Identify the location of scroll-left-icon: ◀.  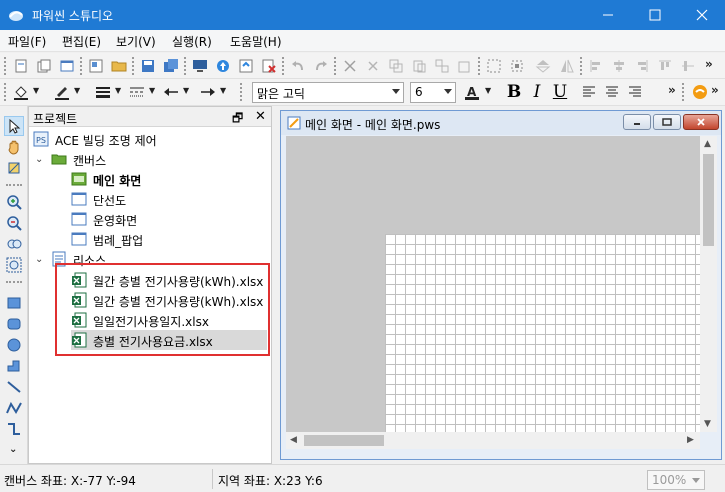
(293, 440).